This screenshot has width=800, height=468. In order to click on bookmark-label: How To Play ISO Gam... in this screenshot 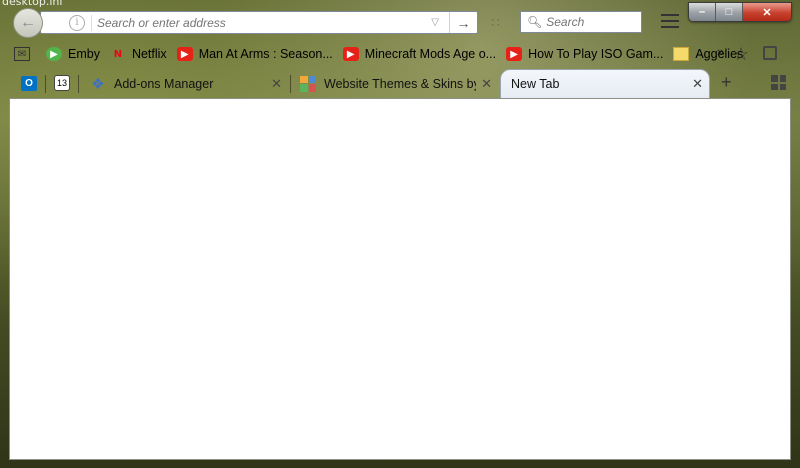, I will do `click(596, 54)`.